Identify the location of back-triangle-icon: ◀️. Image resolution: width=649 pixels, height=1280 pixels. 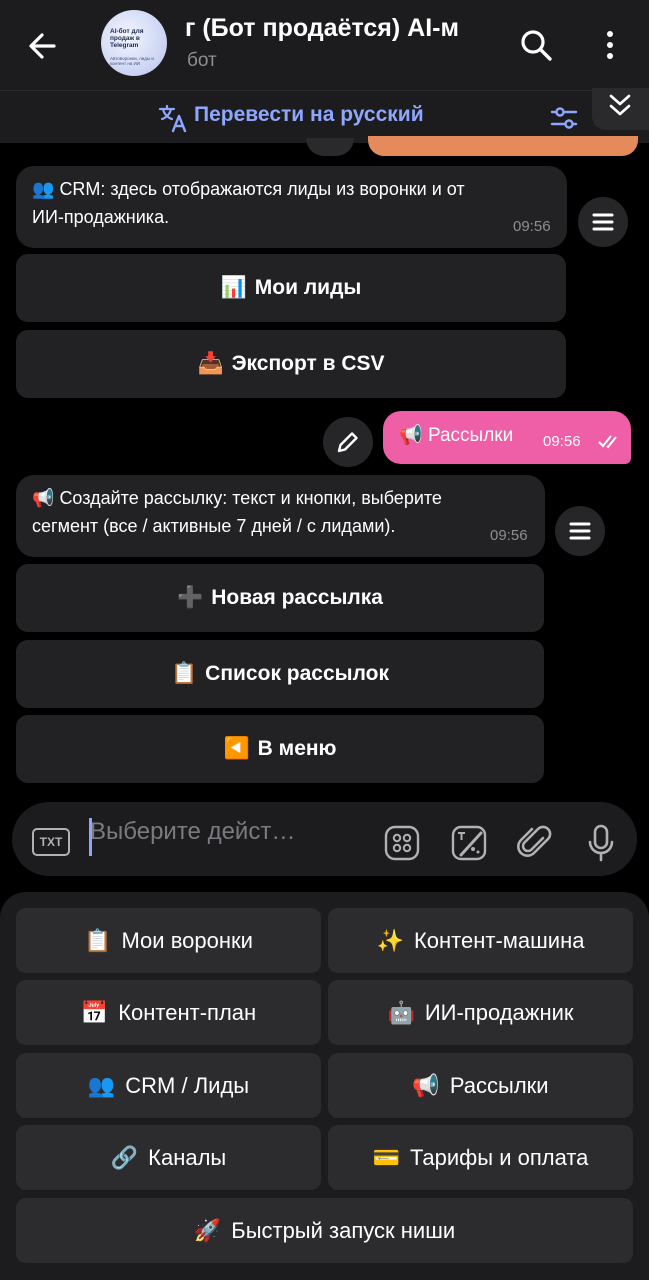
(236, 748).